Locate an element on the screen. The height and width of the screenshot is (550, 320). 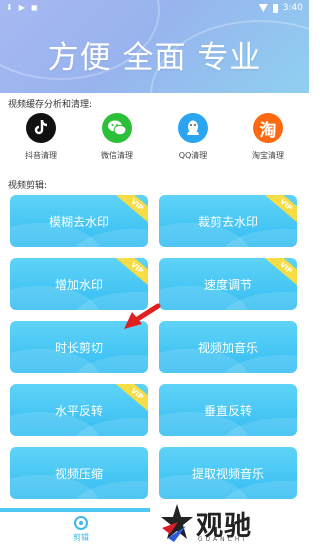
brand-watermark: 观驰 GUANCHI is located at coordinates (235, 524).